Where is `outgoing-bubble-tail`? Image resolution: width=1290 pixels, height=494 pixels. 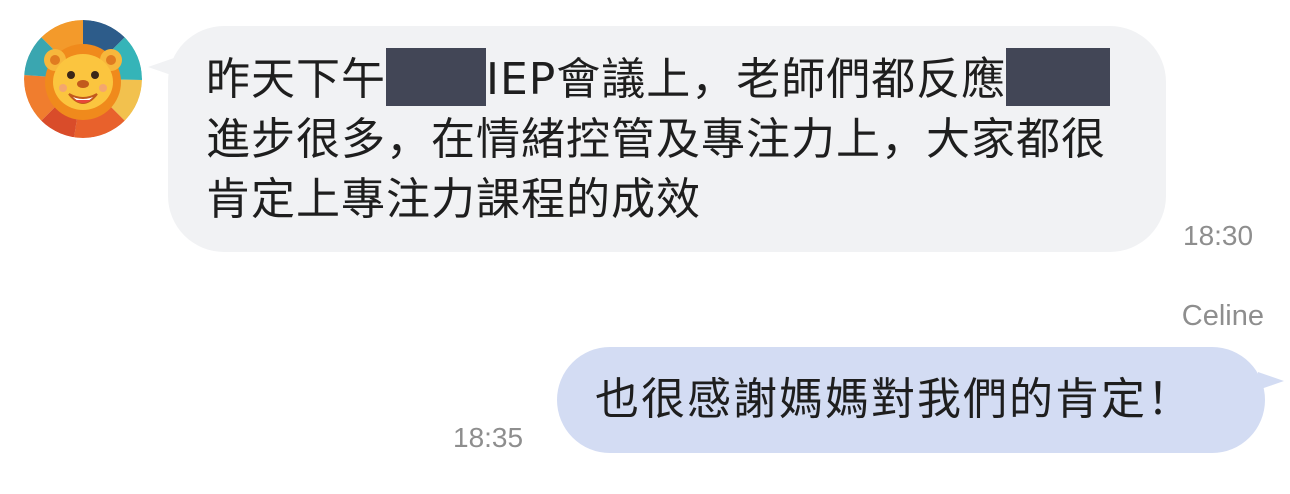
outgoing-bubble-tail is located at coordinates (1271, 381).